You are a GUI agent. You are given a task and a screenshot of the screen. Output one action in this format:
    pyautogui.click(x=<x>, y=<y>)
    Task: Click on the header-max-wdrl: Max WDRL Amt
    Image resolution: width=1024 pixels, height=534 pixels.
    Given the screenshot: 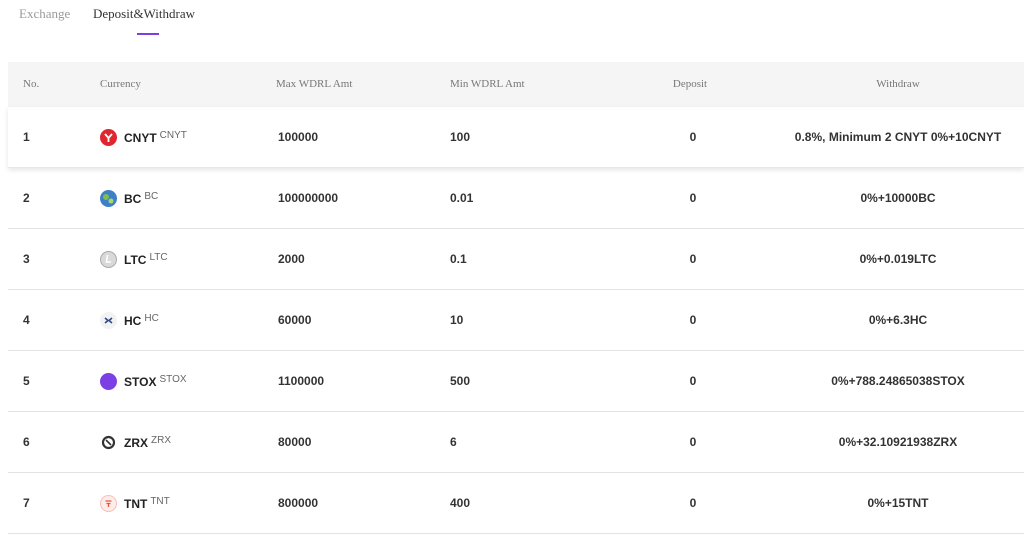 What is the action you would take?
    pyautogui.click(x=314, y=84)
    